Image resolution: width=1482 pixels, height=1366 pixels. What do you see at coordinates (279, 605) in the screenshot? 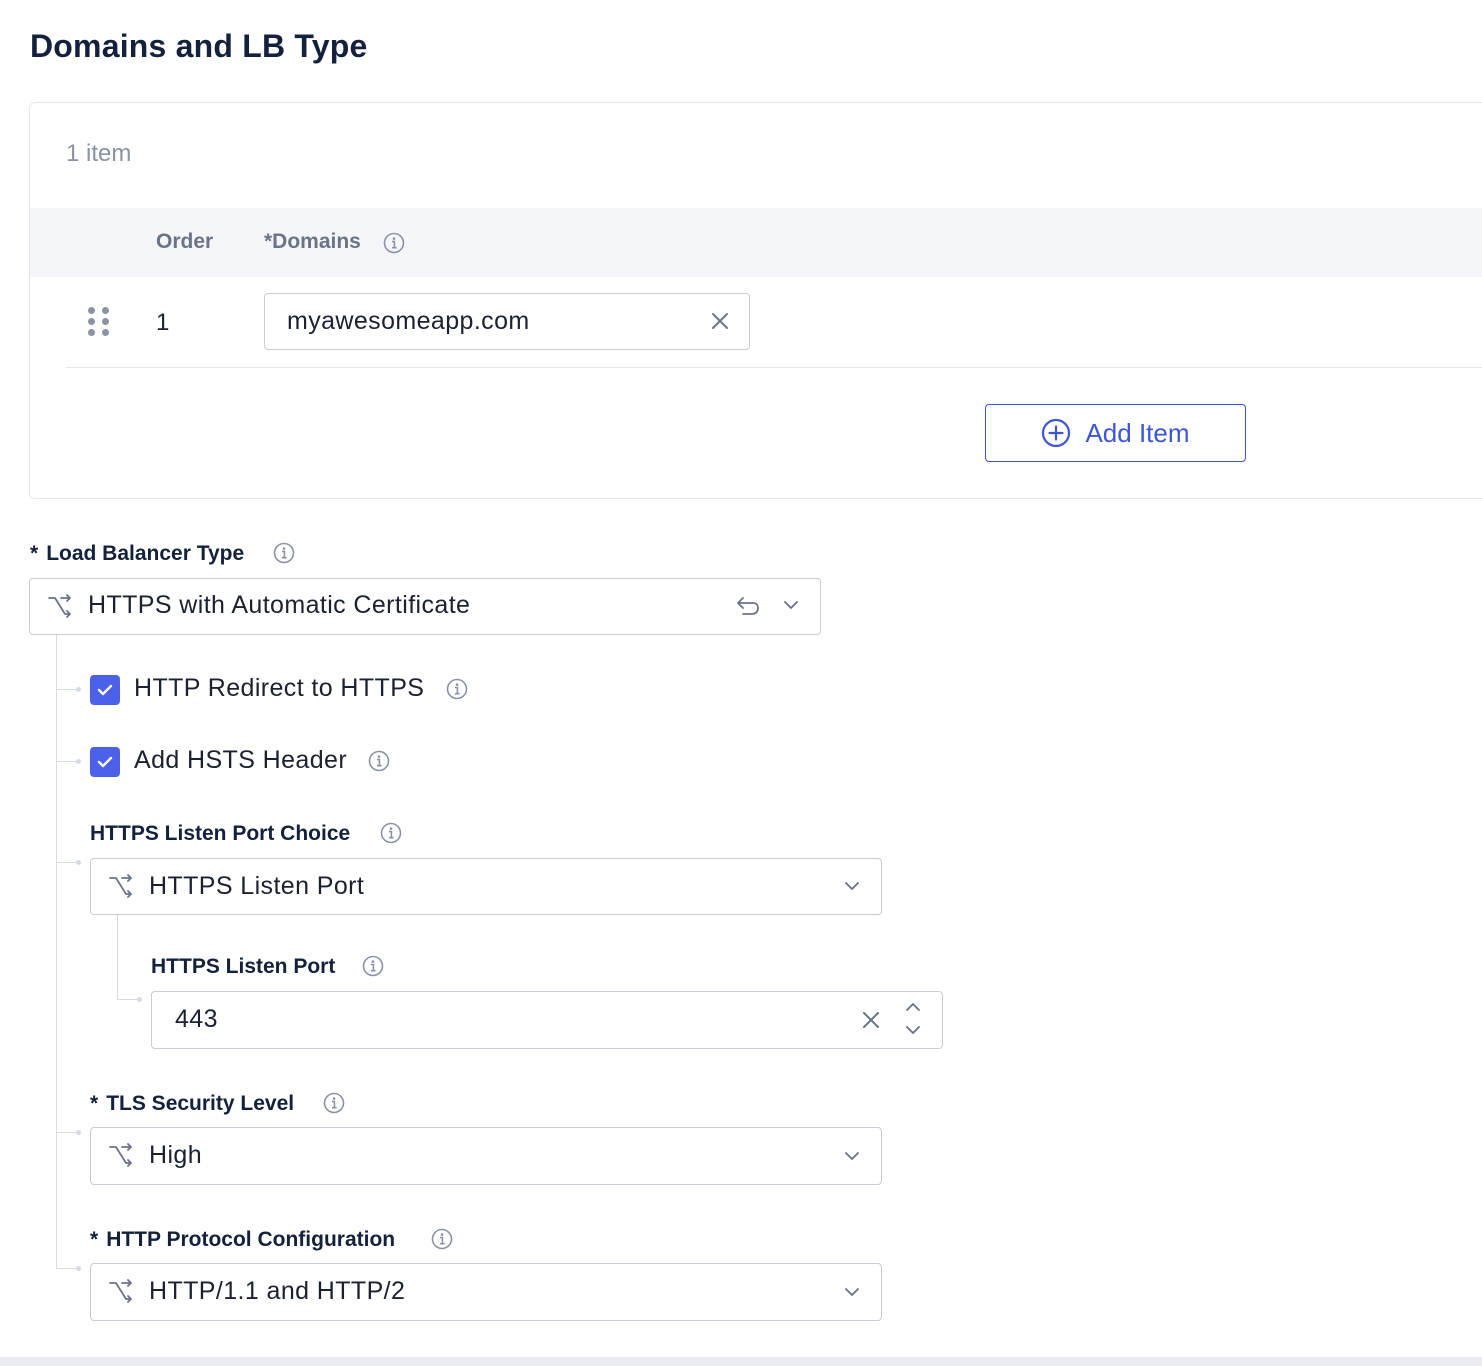
I see `lb-type-value: HTTPS with Automatic Certificate` at bounding box center [279, 605].